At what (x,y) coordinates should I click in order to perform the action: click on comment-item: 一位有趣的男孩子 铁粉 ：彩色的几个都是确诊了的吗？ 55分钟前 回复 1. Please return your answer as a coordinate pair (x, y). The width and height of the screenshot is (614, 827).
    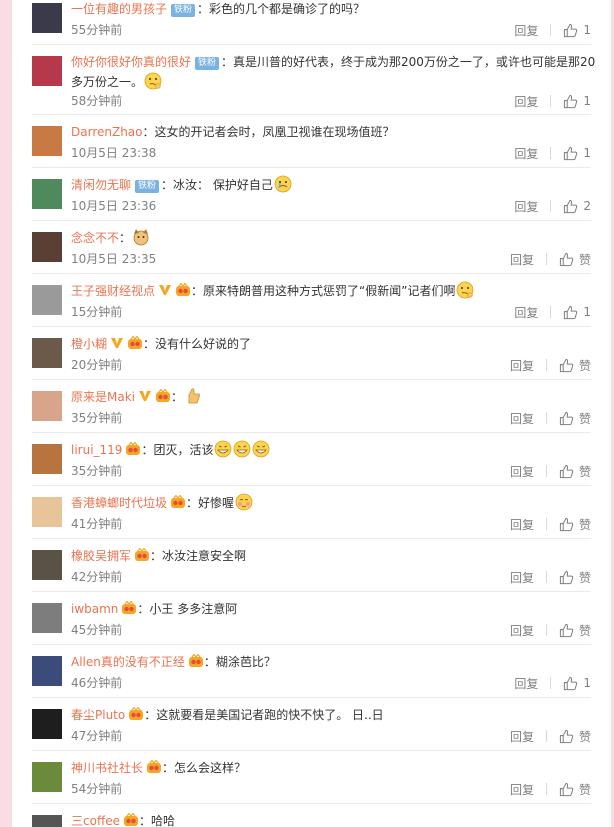
    Looking at the image, I should click on (311, 22).